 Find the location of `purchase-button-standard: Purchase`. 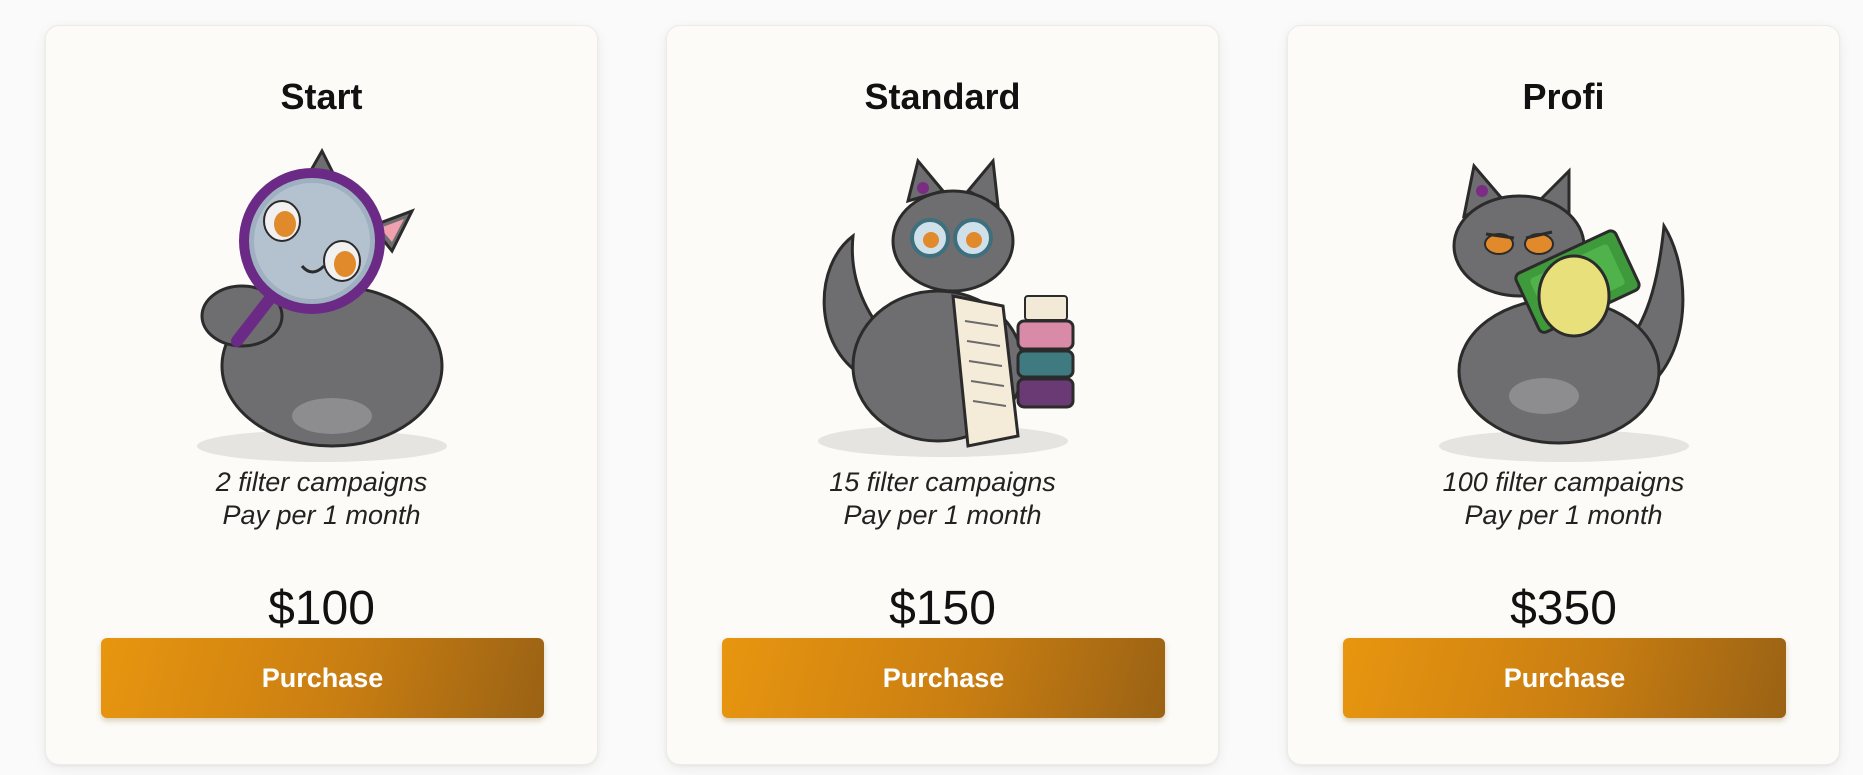

purchase-button-standard: Purchase is located at coordinates (943, 678).